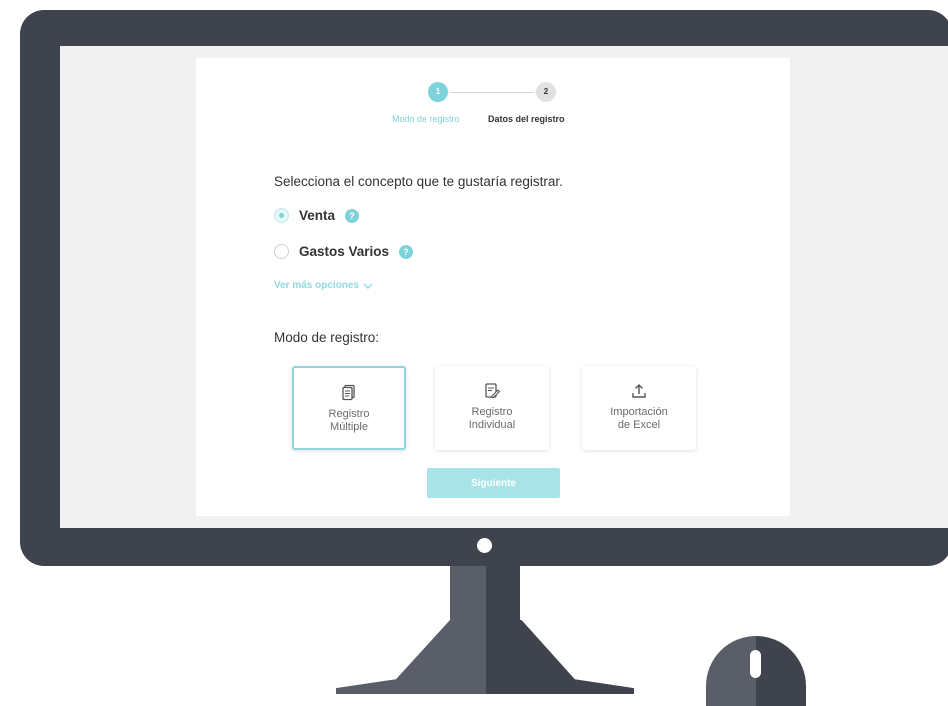  What do you see at coordinates (281, 215) in the screenshot?
I see `radio-venta` at bounding box center [281, 215].